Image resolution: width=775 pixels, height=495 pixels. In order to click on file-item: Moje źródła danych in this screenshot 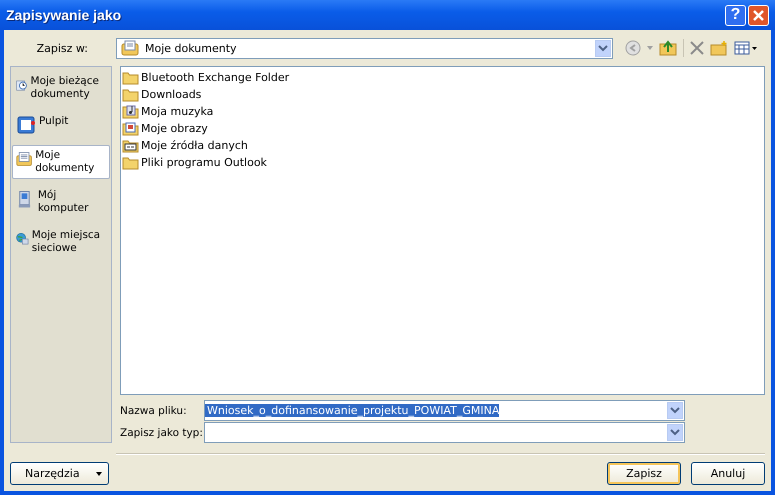, I will do `click(442, 145)`.